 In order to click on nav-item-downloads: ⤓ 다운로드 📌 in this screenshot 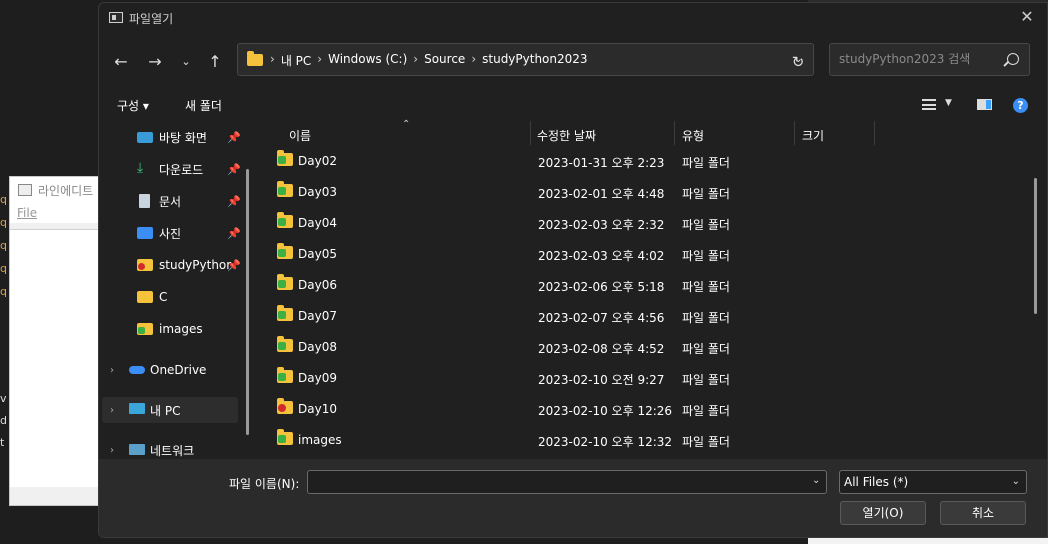, I will do `click(170, 169)`.